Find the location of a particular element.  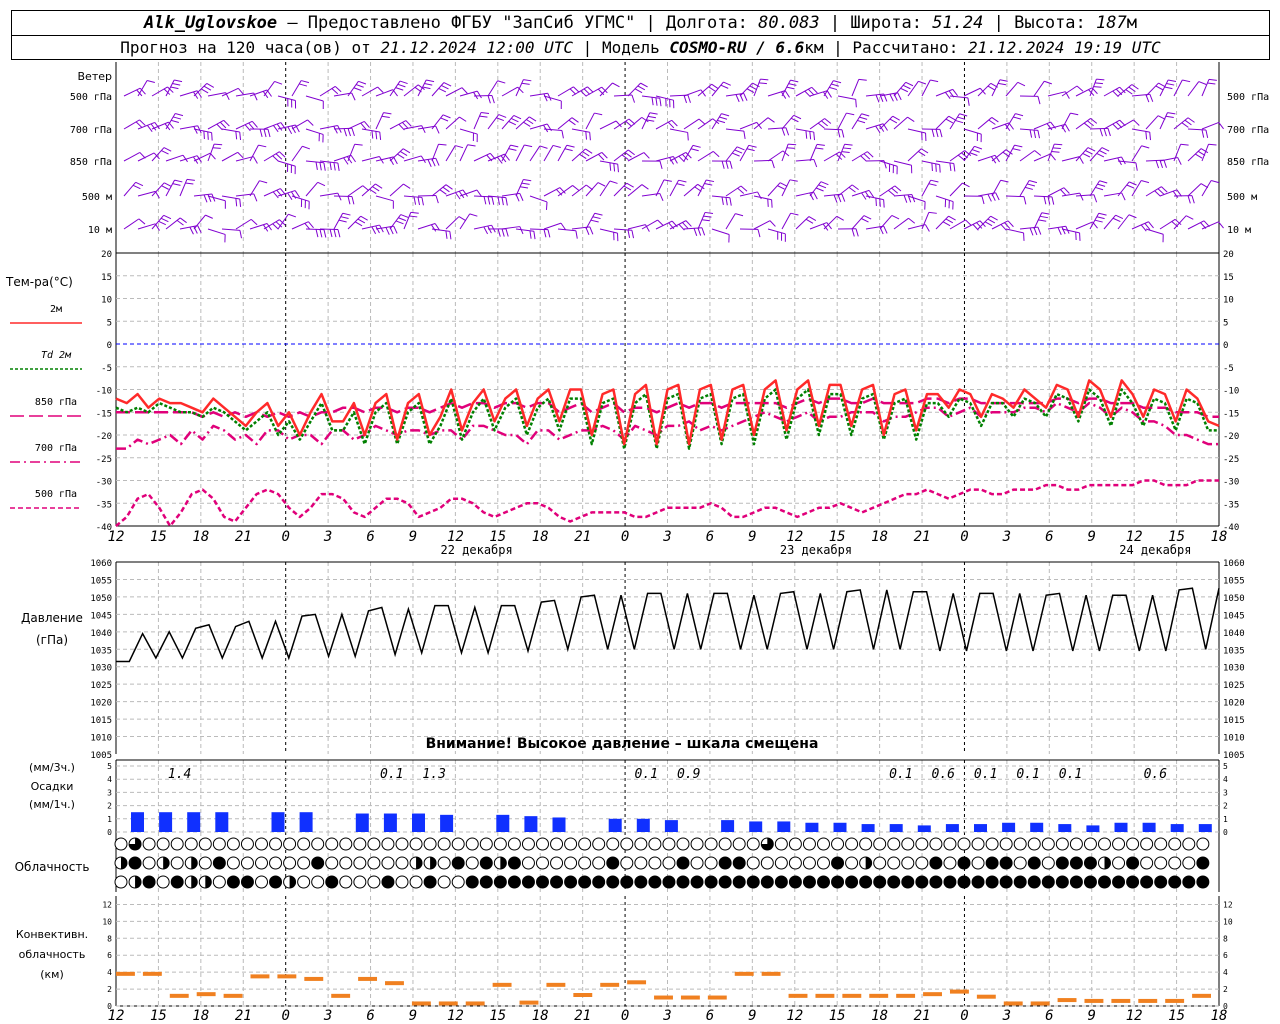

temp-legend-label: 700 гПа is located at coordinates (56, 448).